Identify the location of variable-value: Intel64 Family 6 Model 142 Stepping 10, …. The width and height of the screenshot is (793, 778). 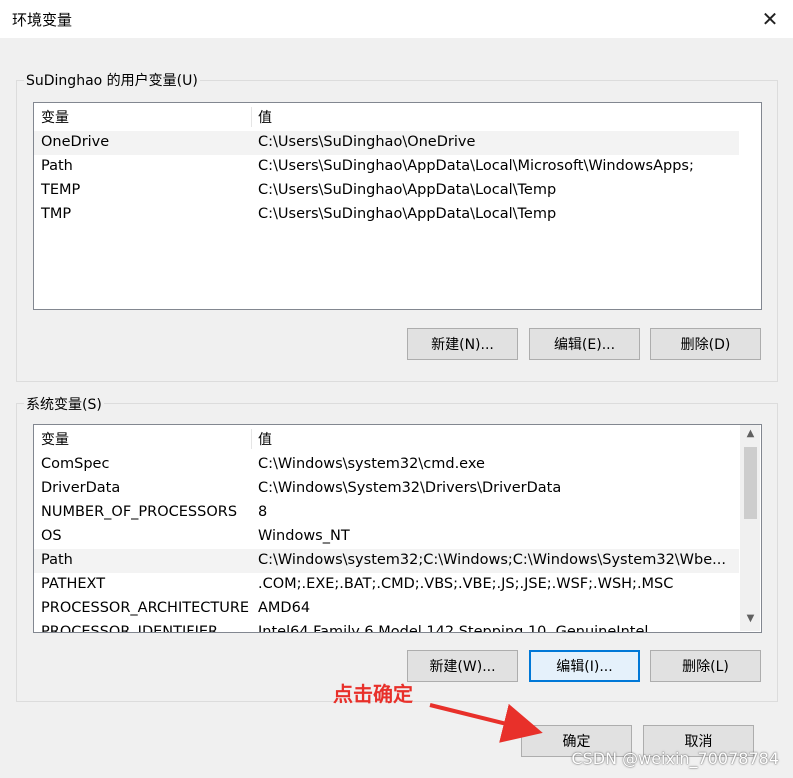
(453, 628).